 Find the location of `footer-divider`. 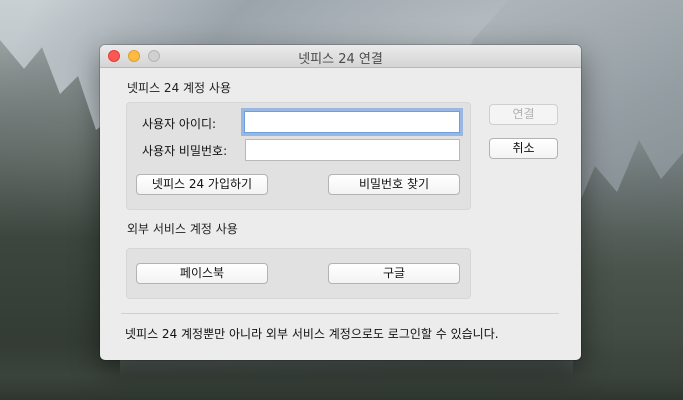

footer-divider is located at coordinates (340, 313).